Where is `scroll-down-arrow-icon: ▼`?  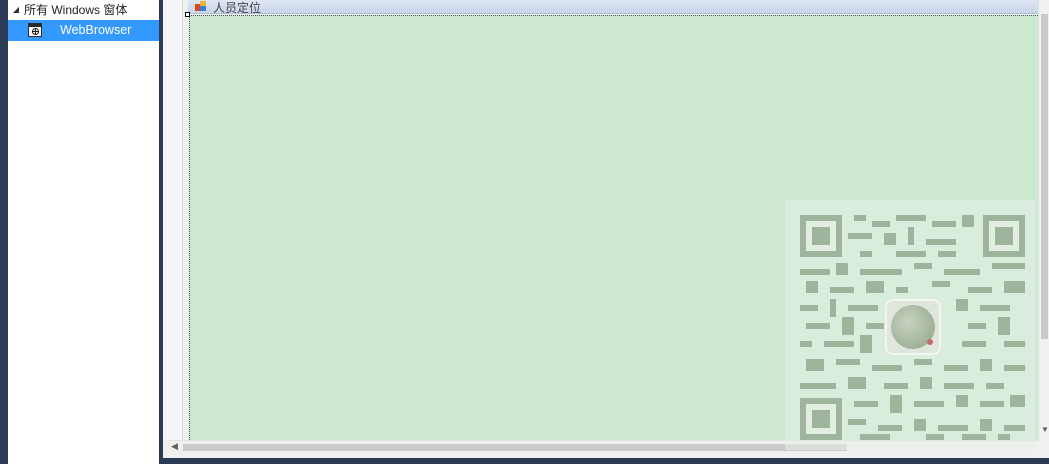
scroll-down-arrow-icon: ▼ is located at coordinates (1045, 429).